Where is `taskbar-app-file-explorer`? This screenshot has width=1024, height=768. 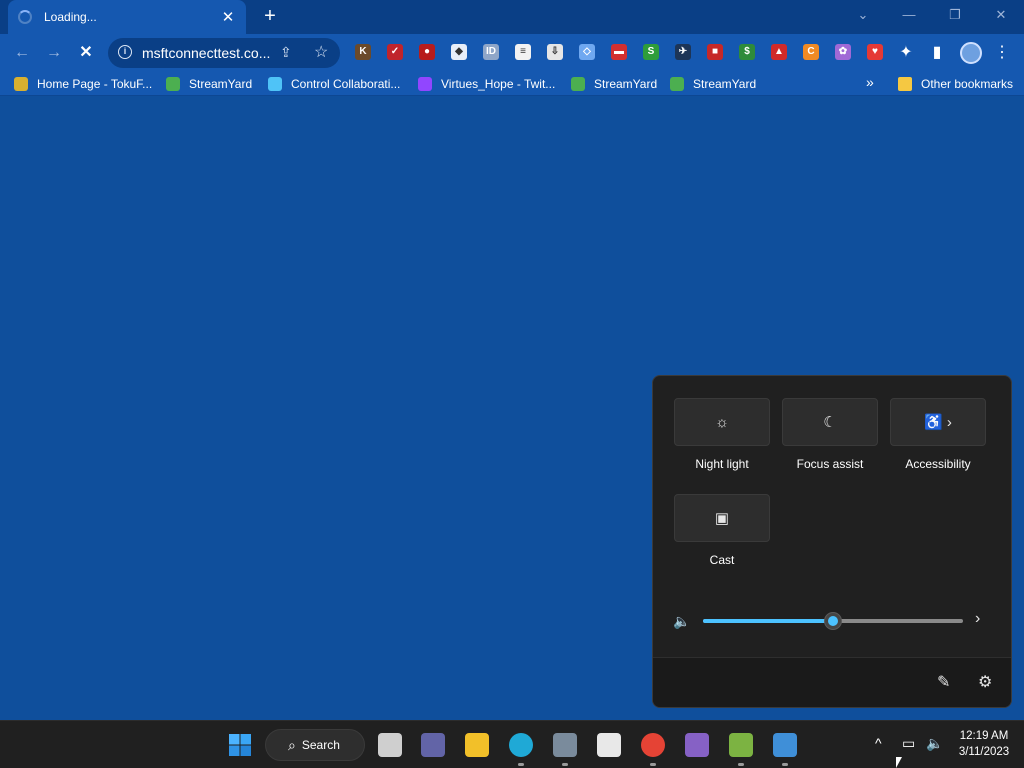
taskbar-app-file-explorer is located at coordinates (477, 745).